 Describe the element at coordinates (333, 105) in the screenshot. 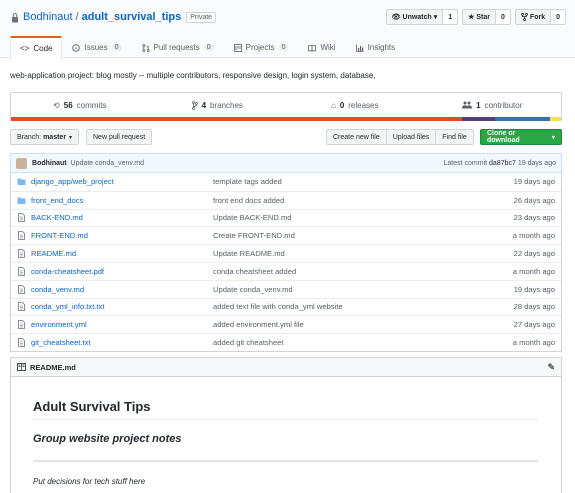

I see `tag-icon: ⌂` at that location.